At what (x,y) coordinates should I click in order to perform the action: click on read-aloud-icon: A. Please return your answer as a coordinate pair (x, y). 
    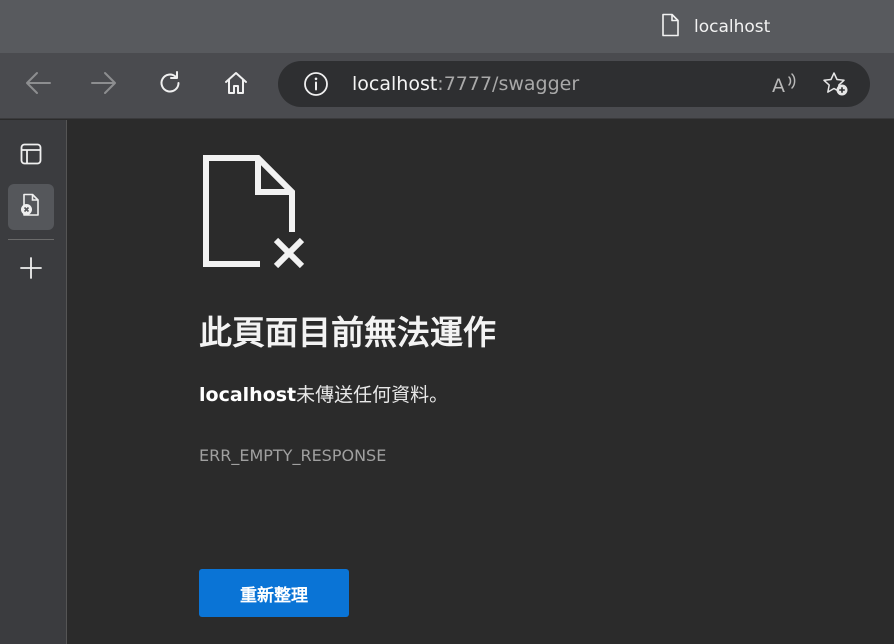
    Looking at the image, I should click on (784, 84).